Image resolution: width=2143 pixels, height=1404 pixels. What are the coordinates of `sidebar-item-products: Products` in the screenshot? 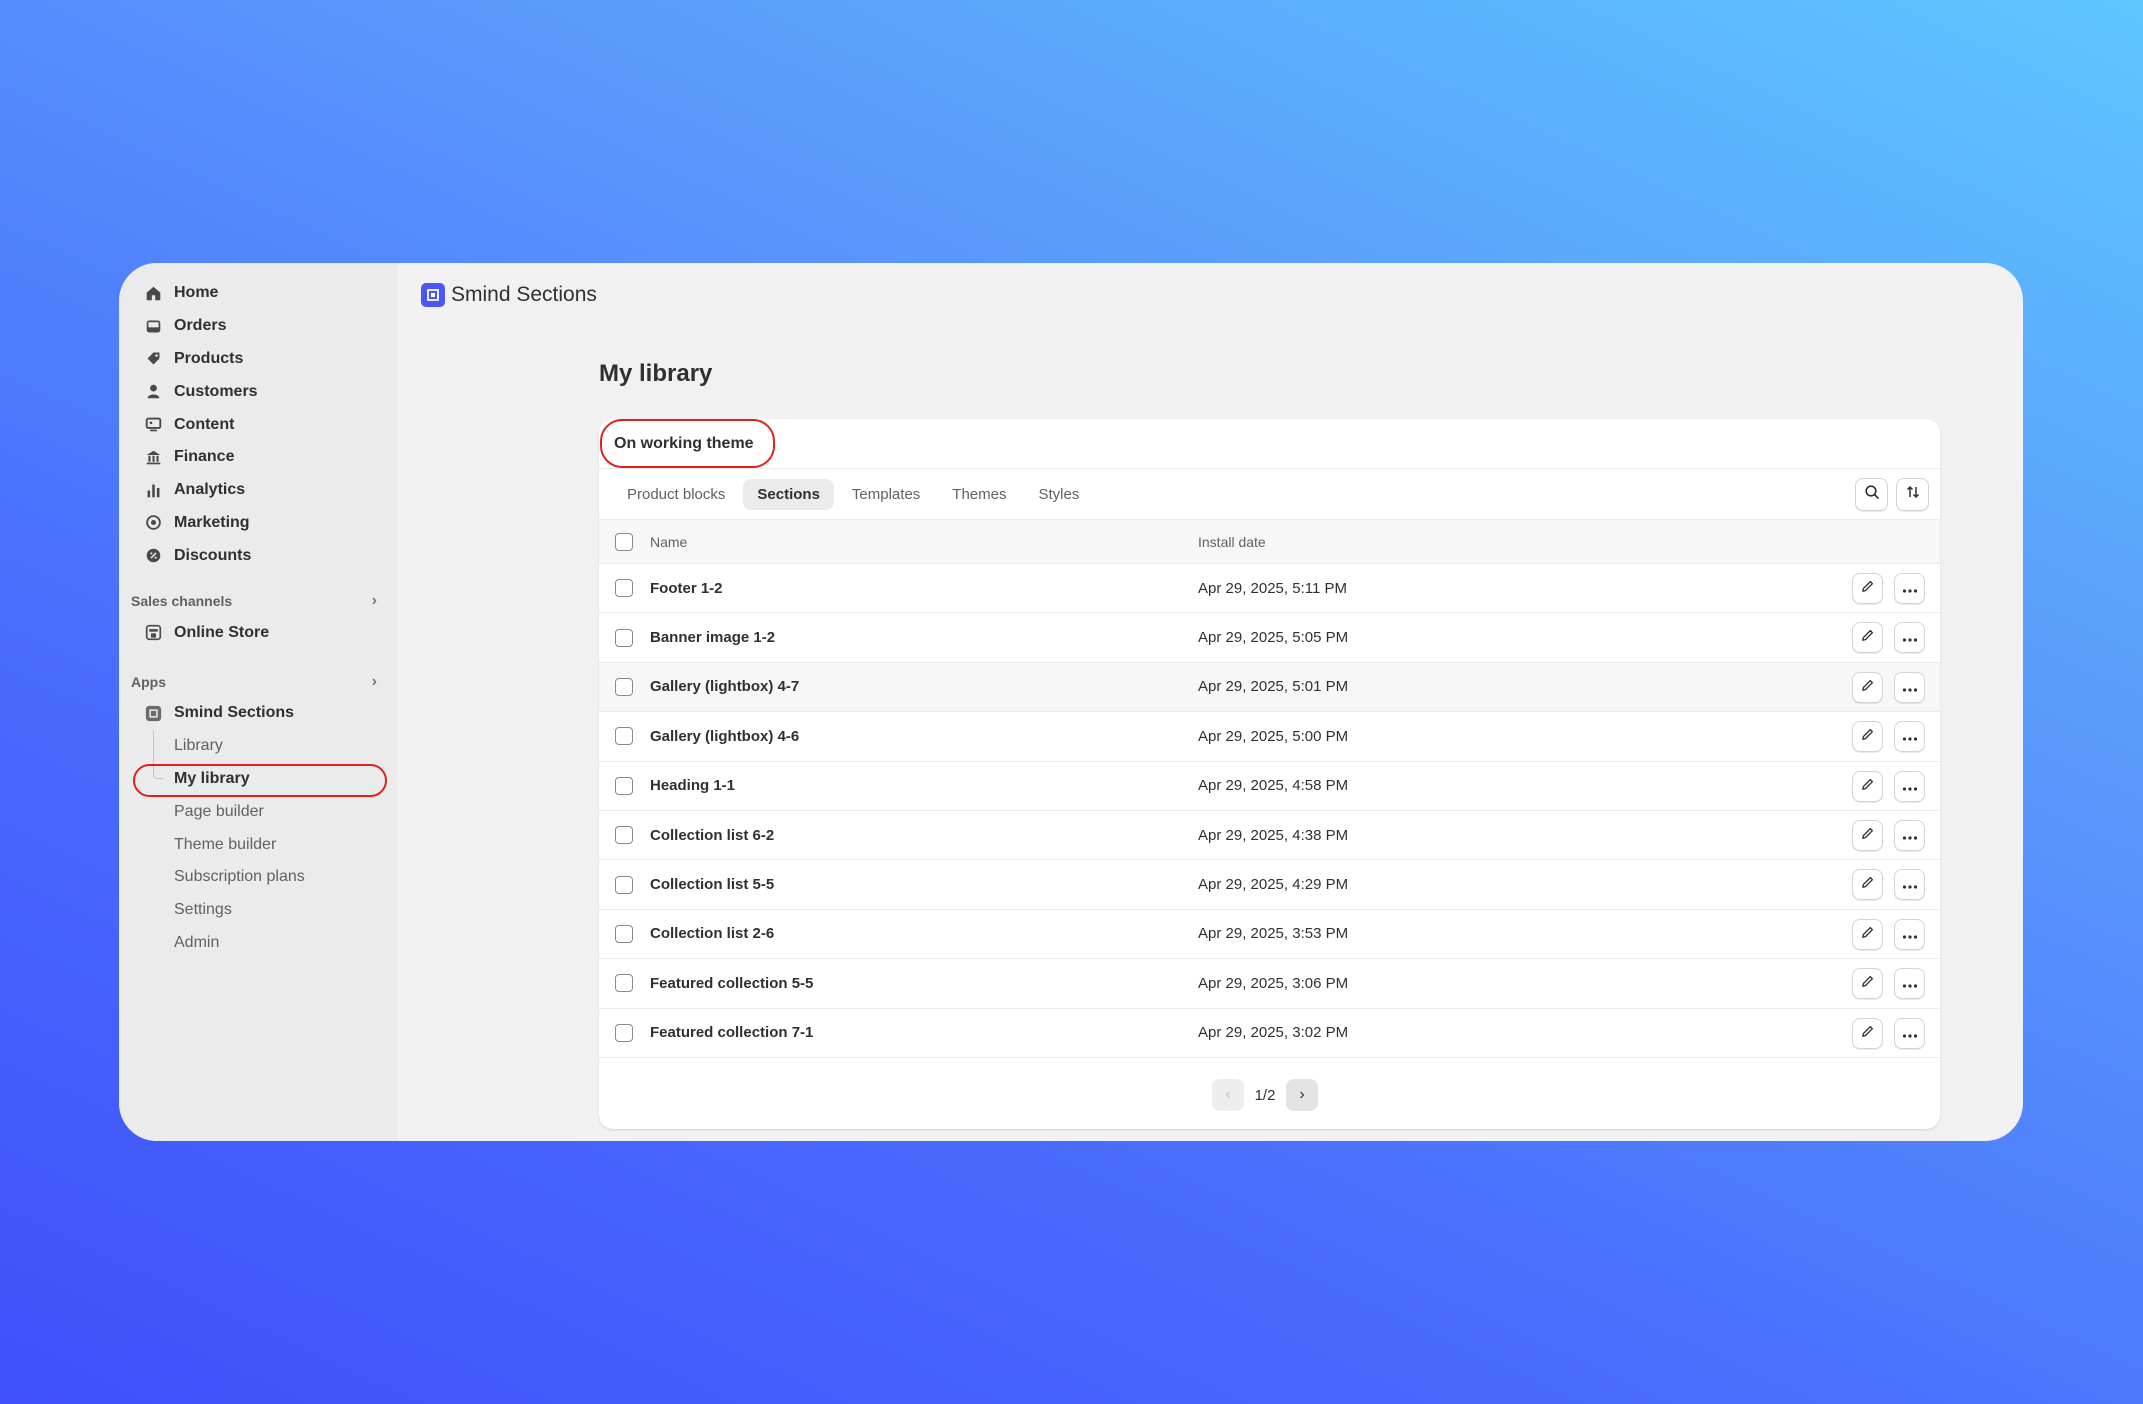 It's located at (258, 359).